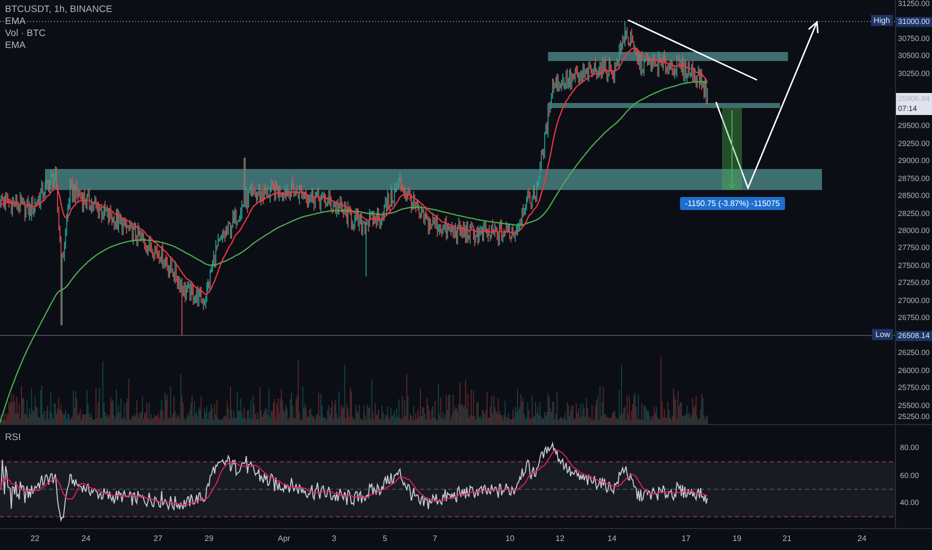 This screenshot has width=932, height=550. What do you see at coordinates (686, 538) in the screenshot?
I see `time-axis-label: 17` at bounding box center [686, 538].